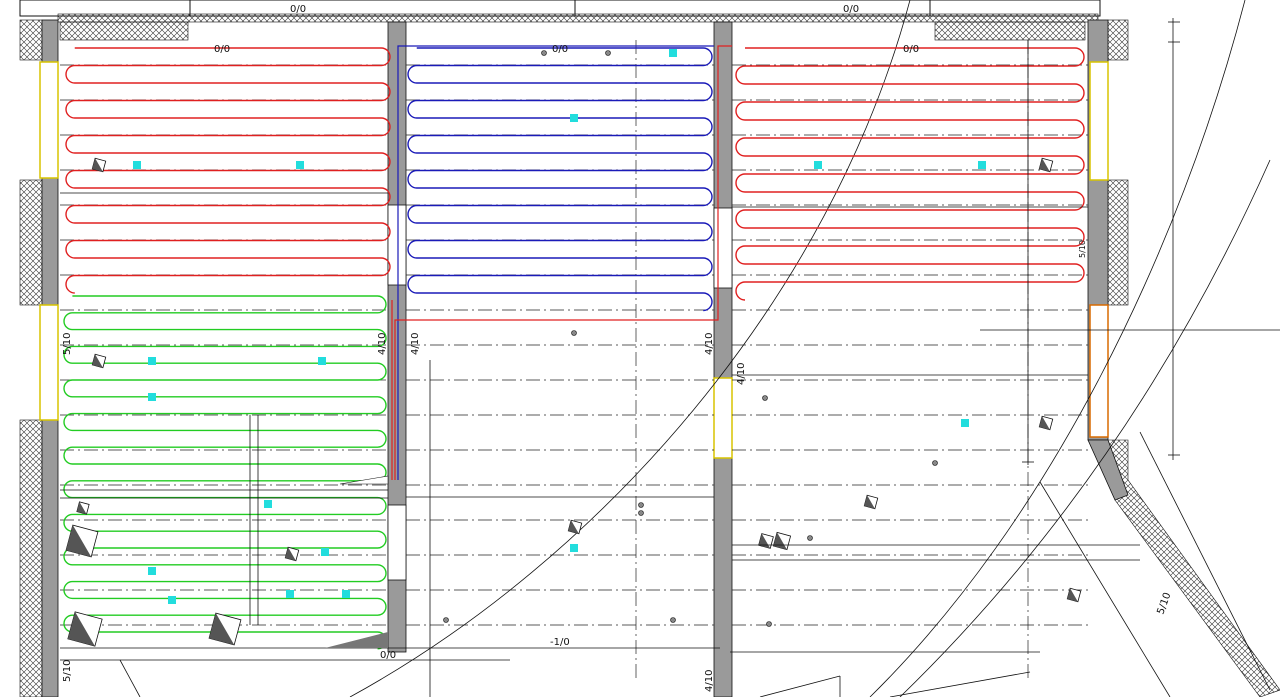 The image size is (1280, 697). What do you see at coordinates (911, 49) in the screenshot?
I see `label-room-right: 0/0` at bounding box center [911, 49].